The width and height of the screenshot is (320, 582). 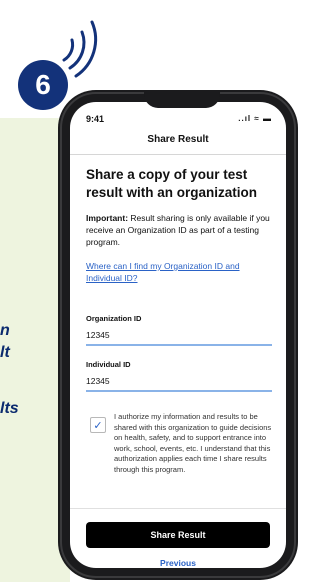 What do you see at coordinates (107, 218) in the screenshot?
I see `notice-label: Important:` at bounding box center [107, 218].